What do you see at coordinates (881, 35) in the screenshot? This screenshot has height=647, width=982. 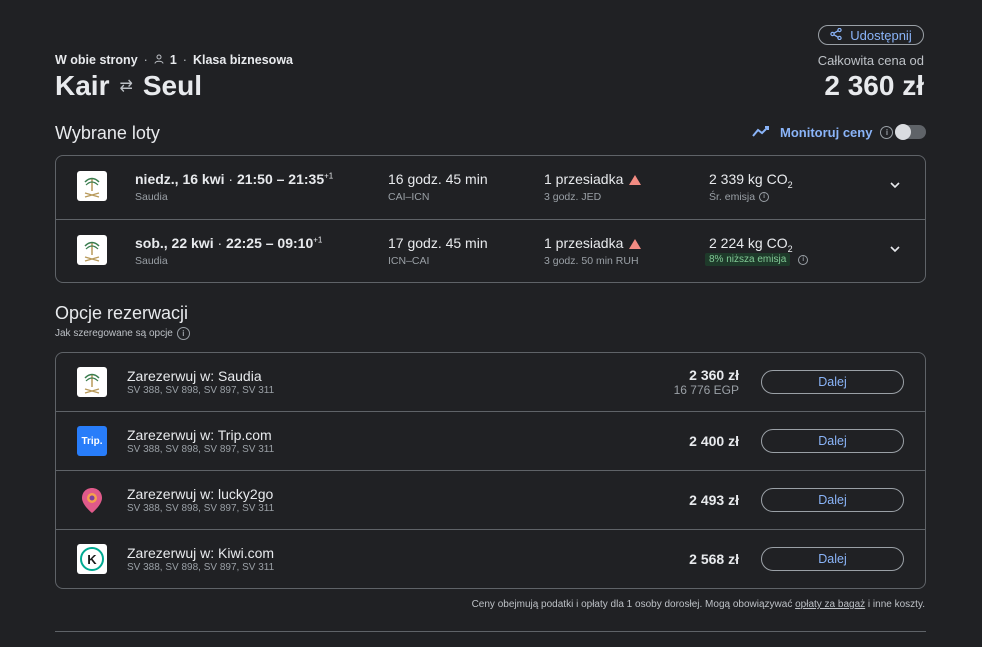 I see `share-label: Udostępnij` at bounding box center [881, 35].